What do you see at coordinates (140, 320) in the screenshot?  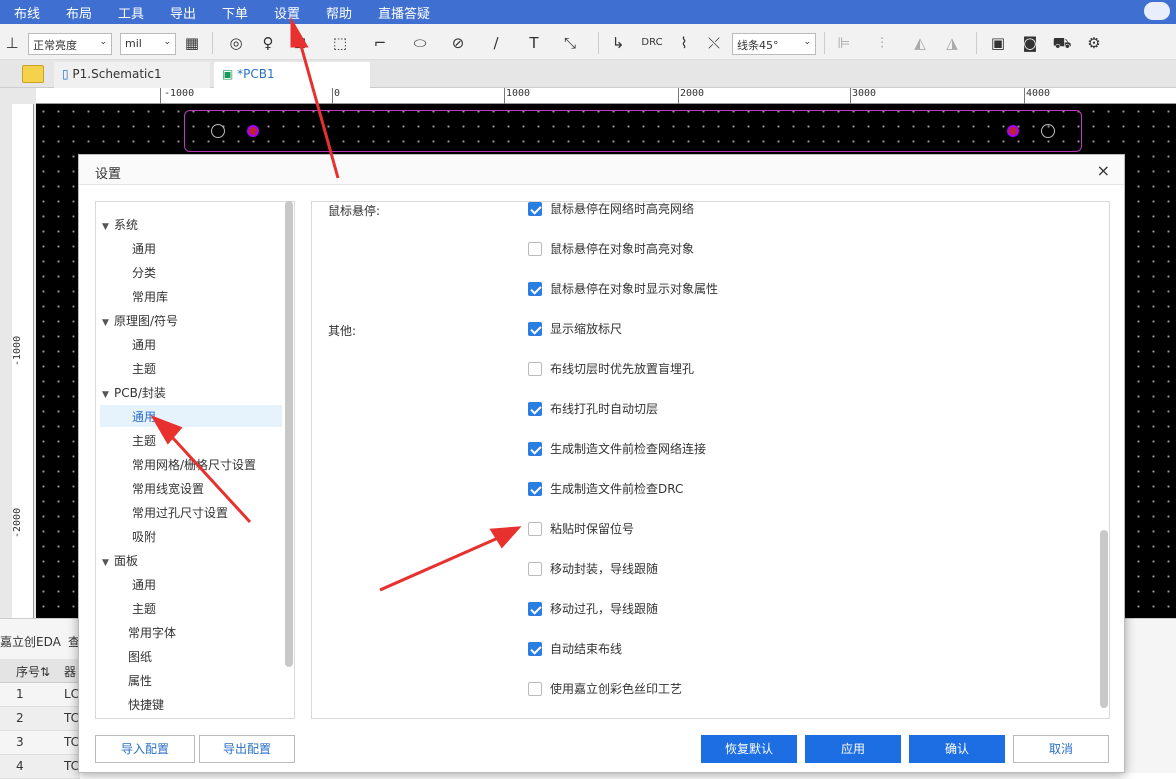 I see `tree-item: ▼ 原理图/符号` at bounding box center [140, 320].